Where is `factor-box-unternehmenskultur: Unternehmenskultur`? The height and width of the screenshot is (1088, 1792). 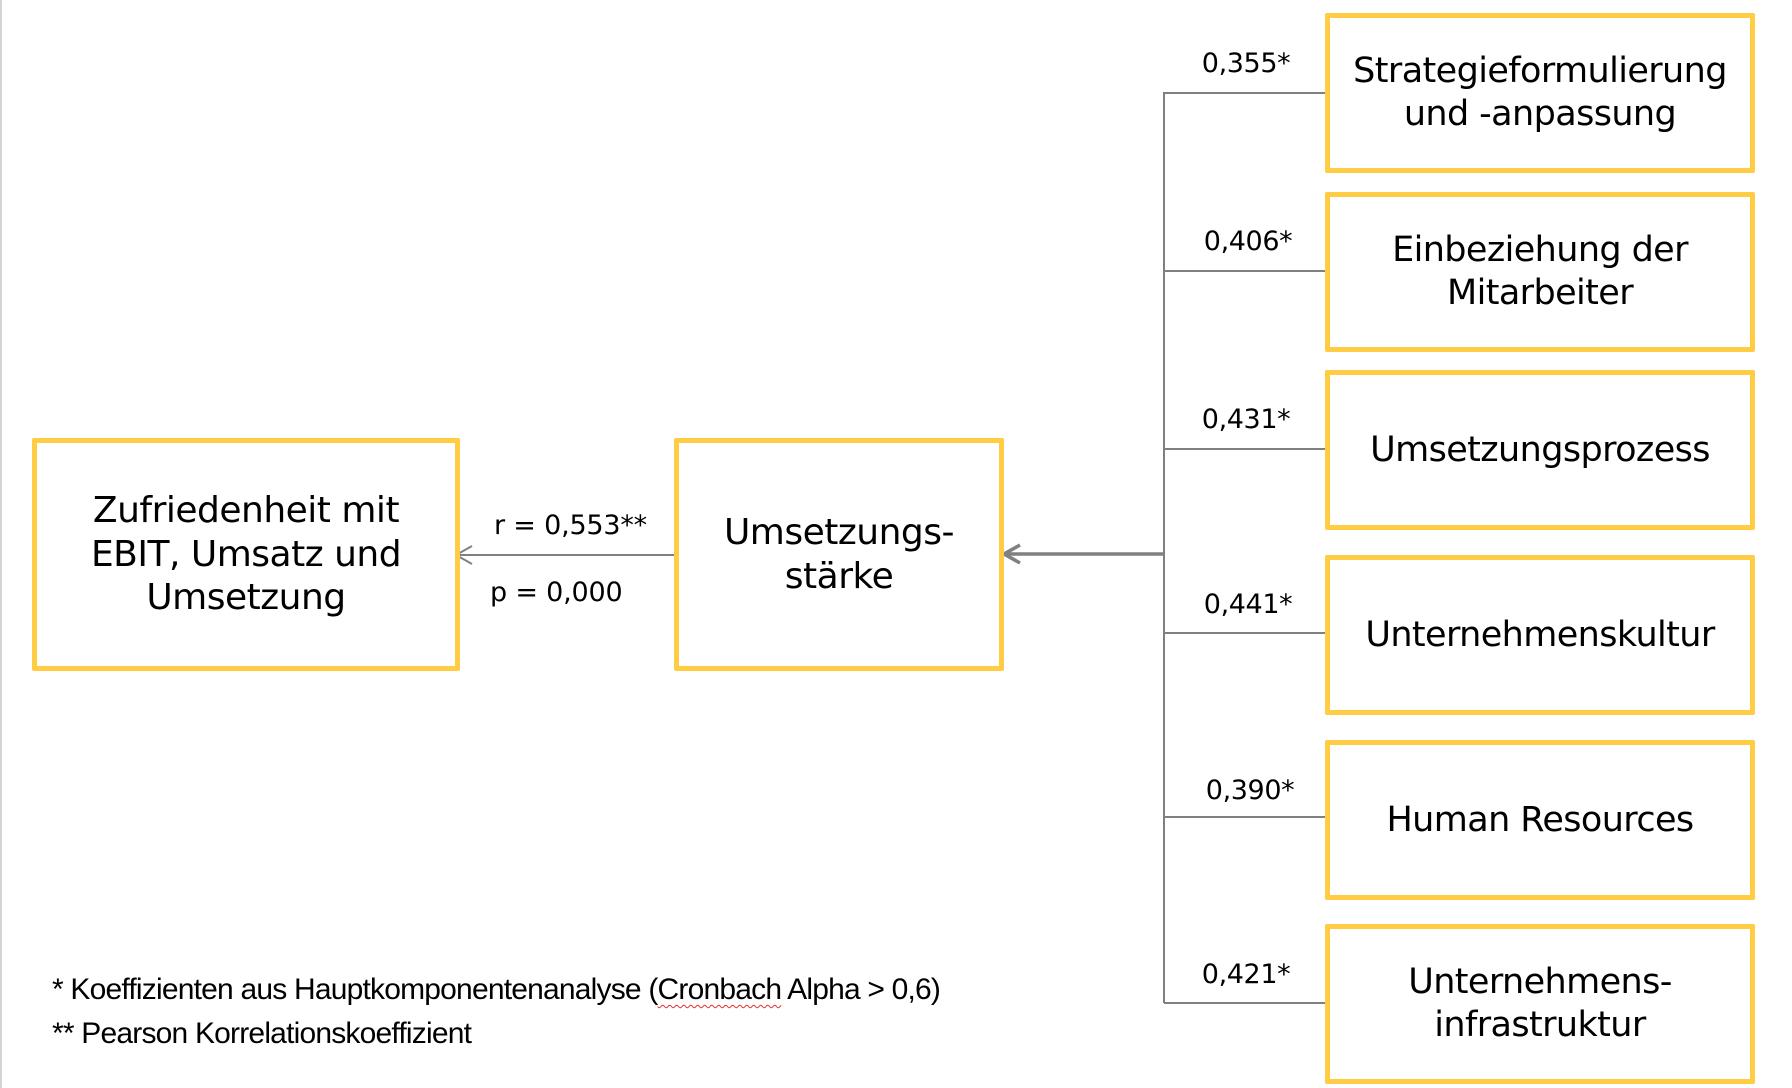 factor-box-unternehmenskultur: Unternehmenskultur is located at coordinates (1540, 635).